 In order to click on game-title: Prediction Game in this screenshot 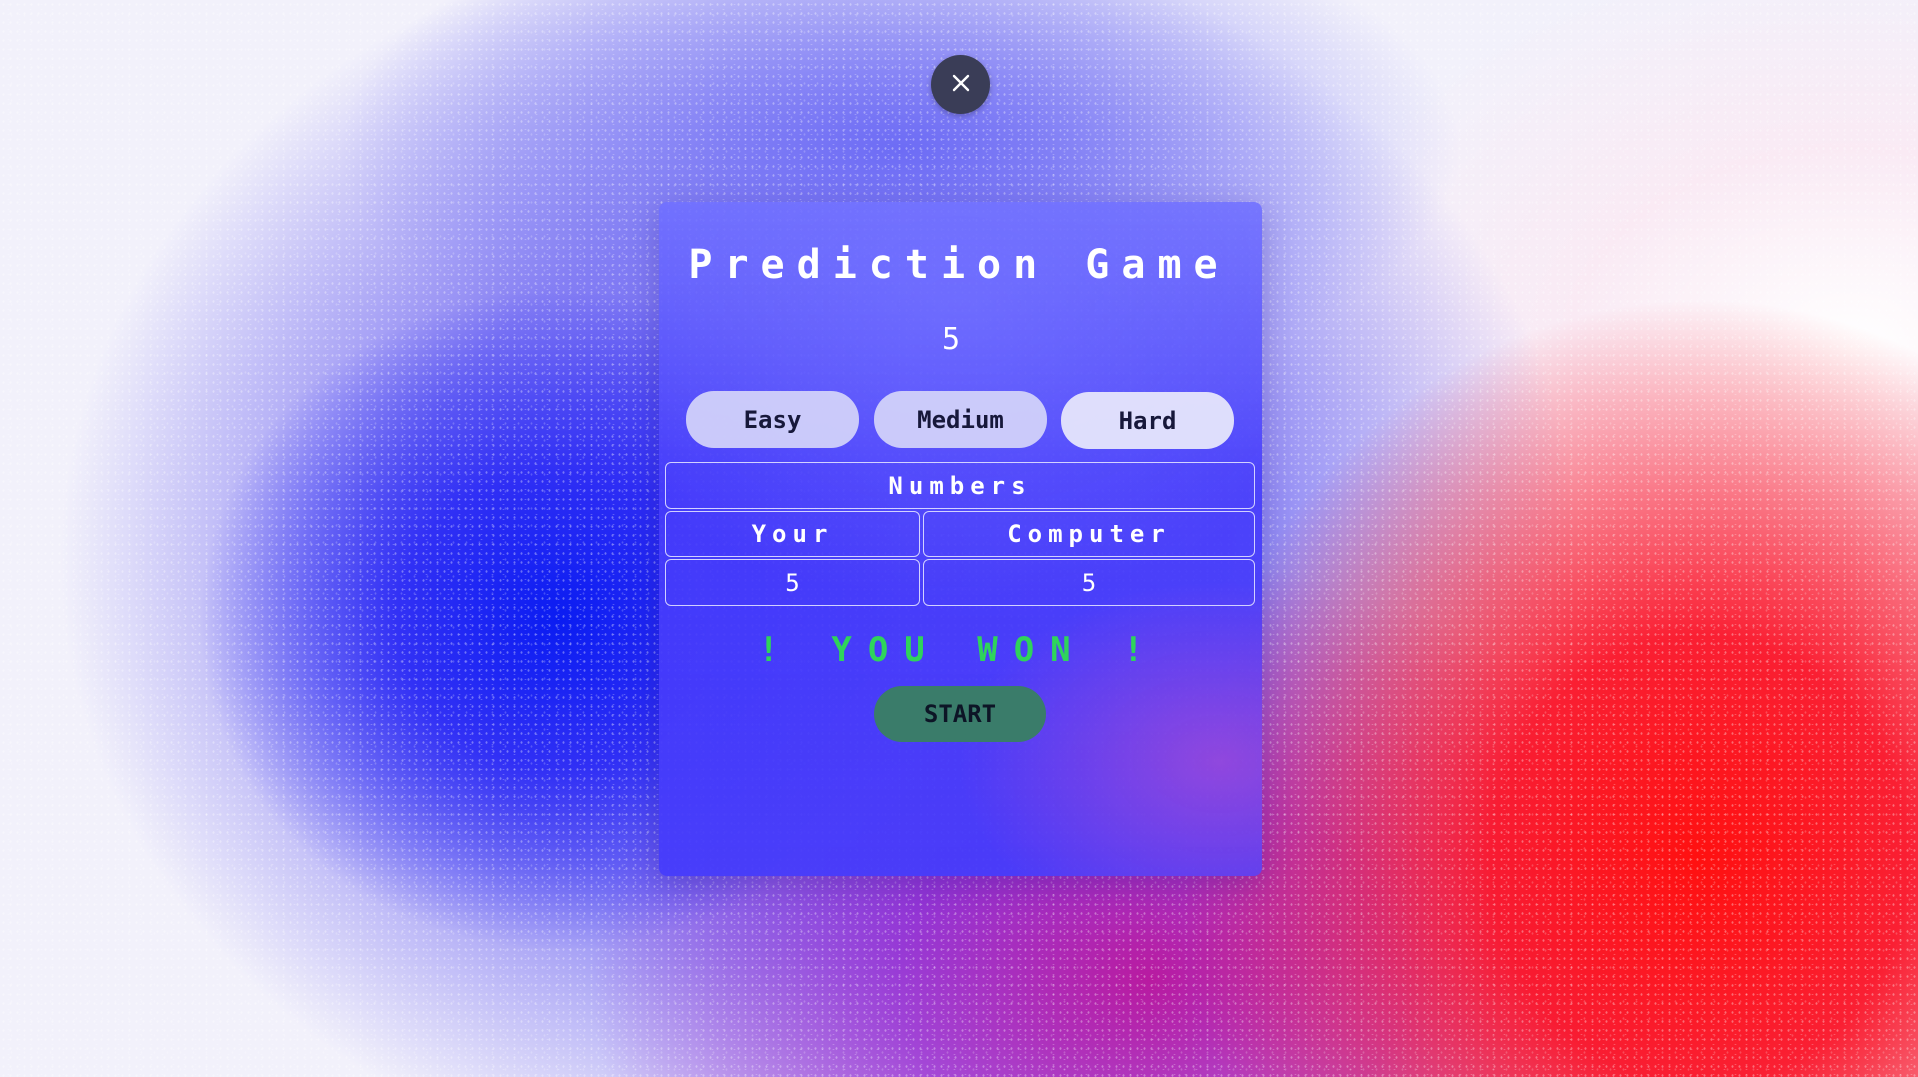, I will do `click(959, 265)`.